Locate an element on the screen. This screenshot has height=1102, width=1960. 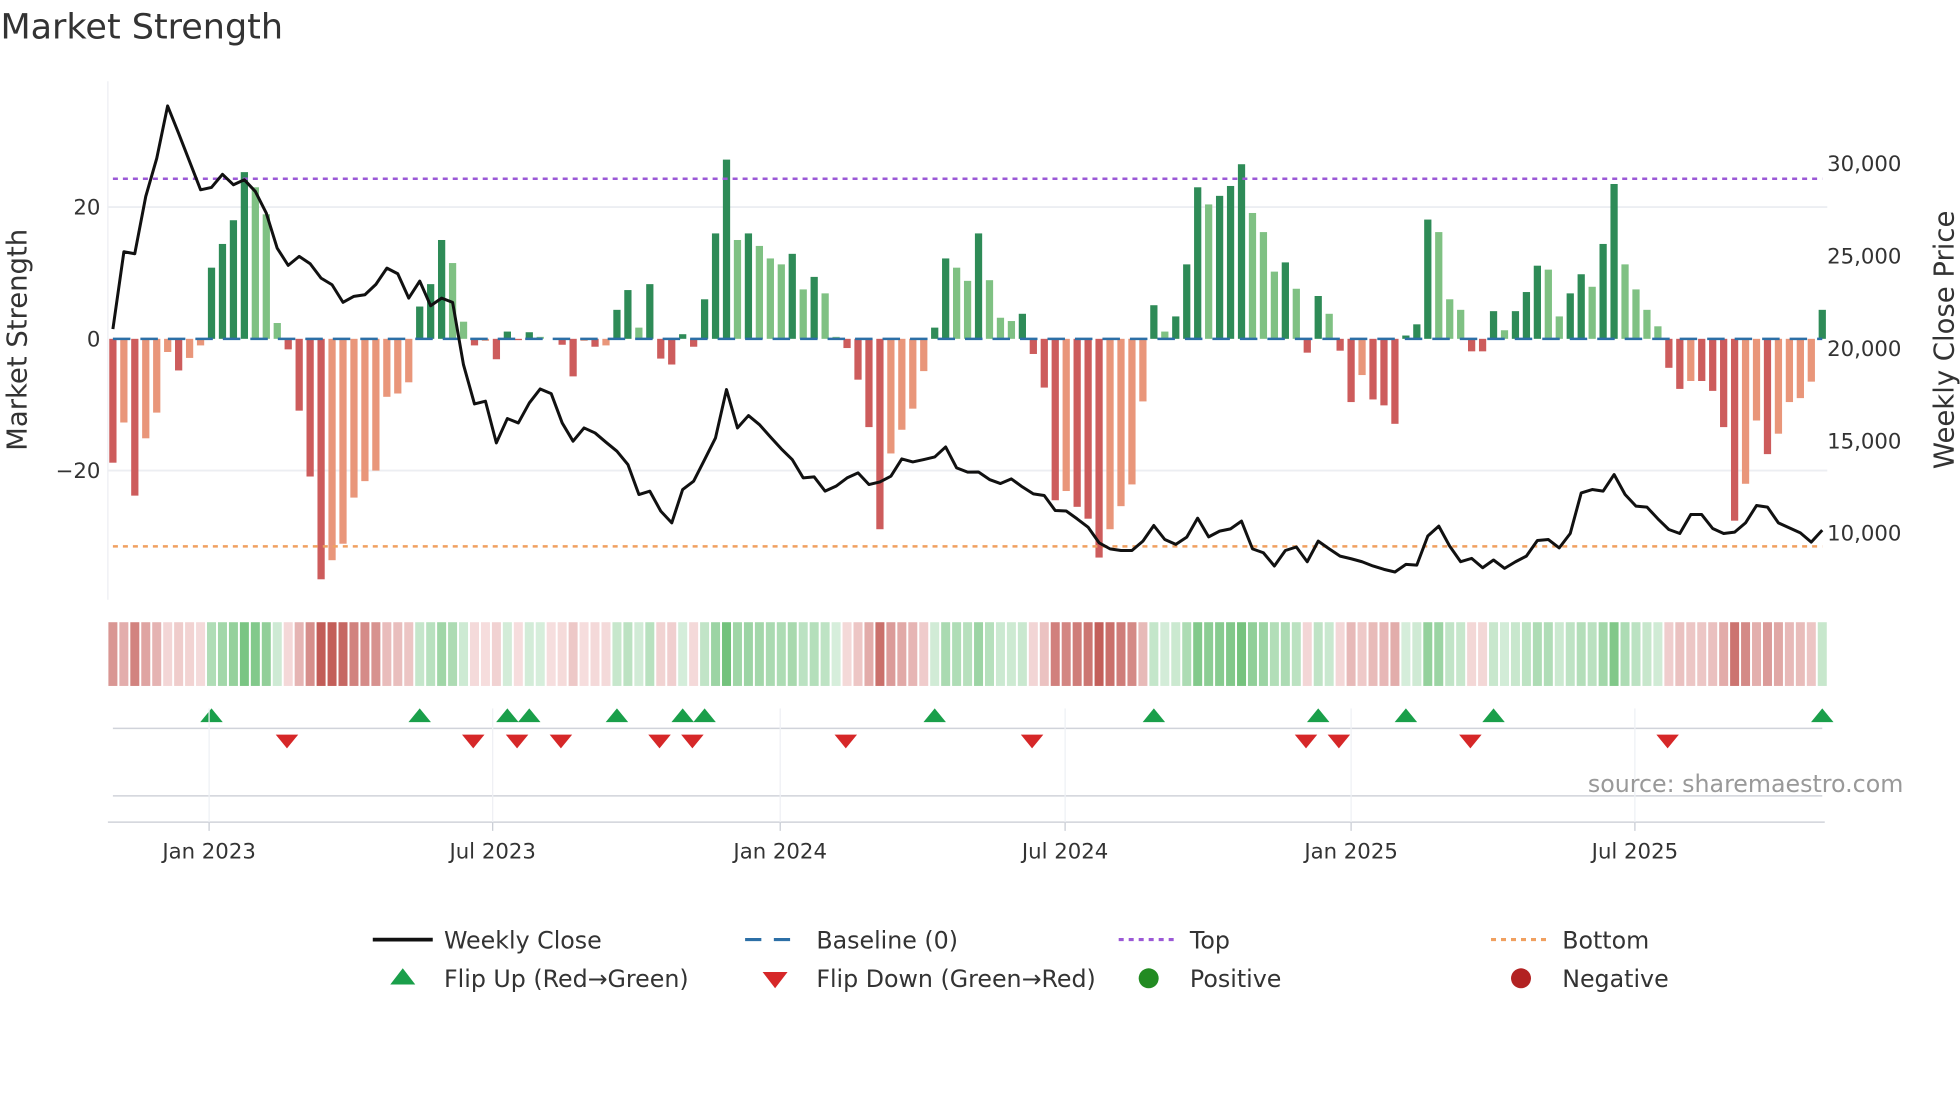
x-tick-label: Jul 2024 is located at coordinates (1064, 851).